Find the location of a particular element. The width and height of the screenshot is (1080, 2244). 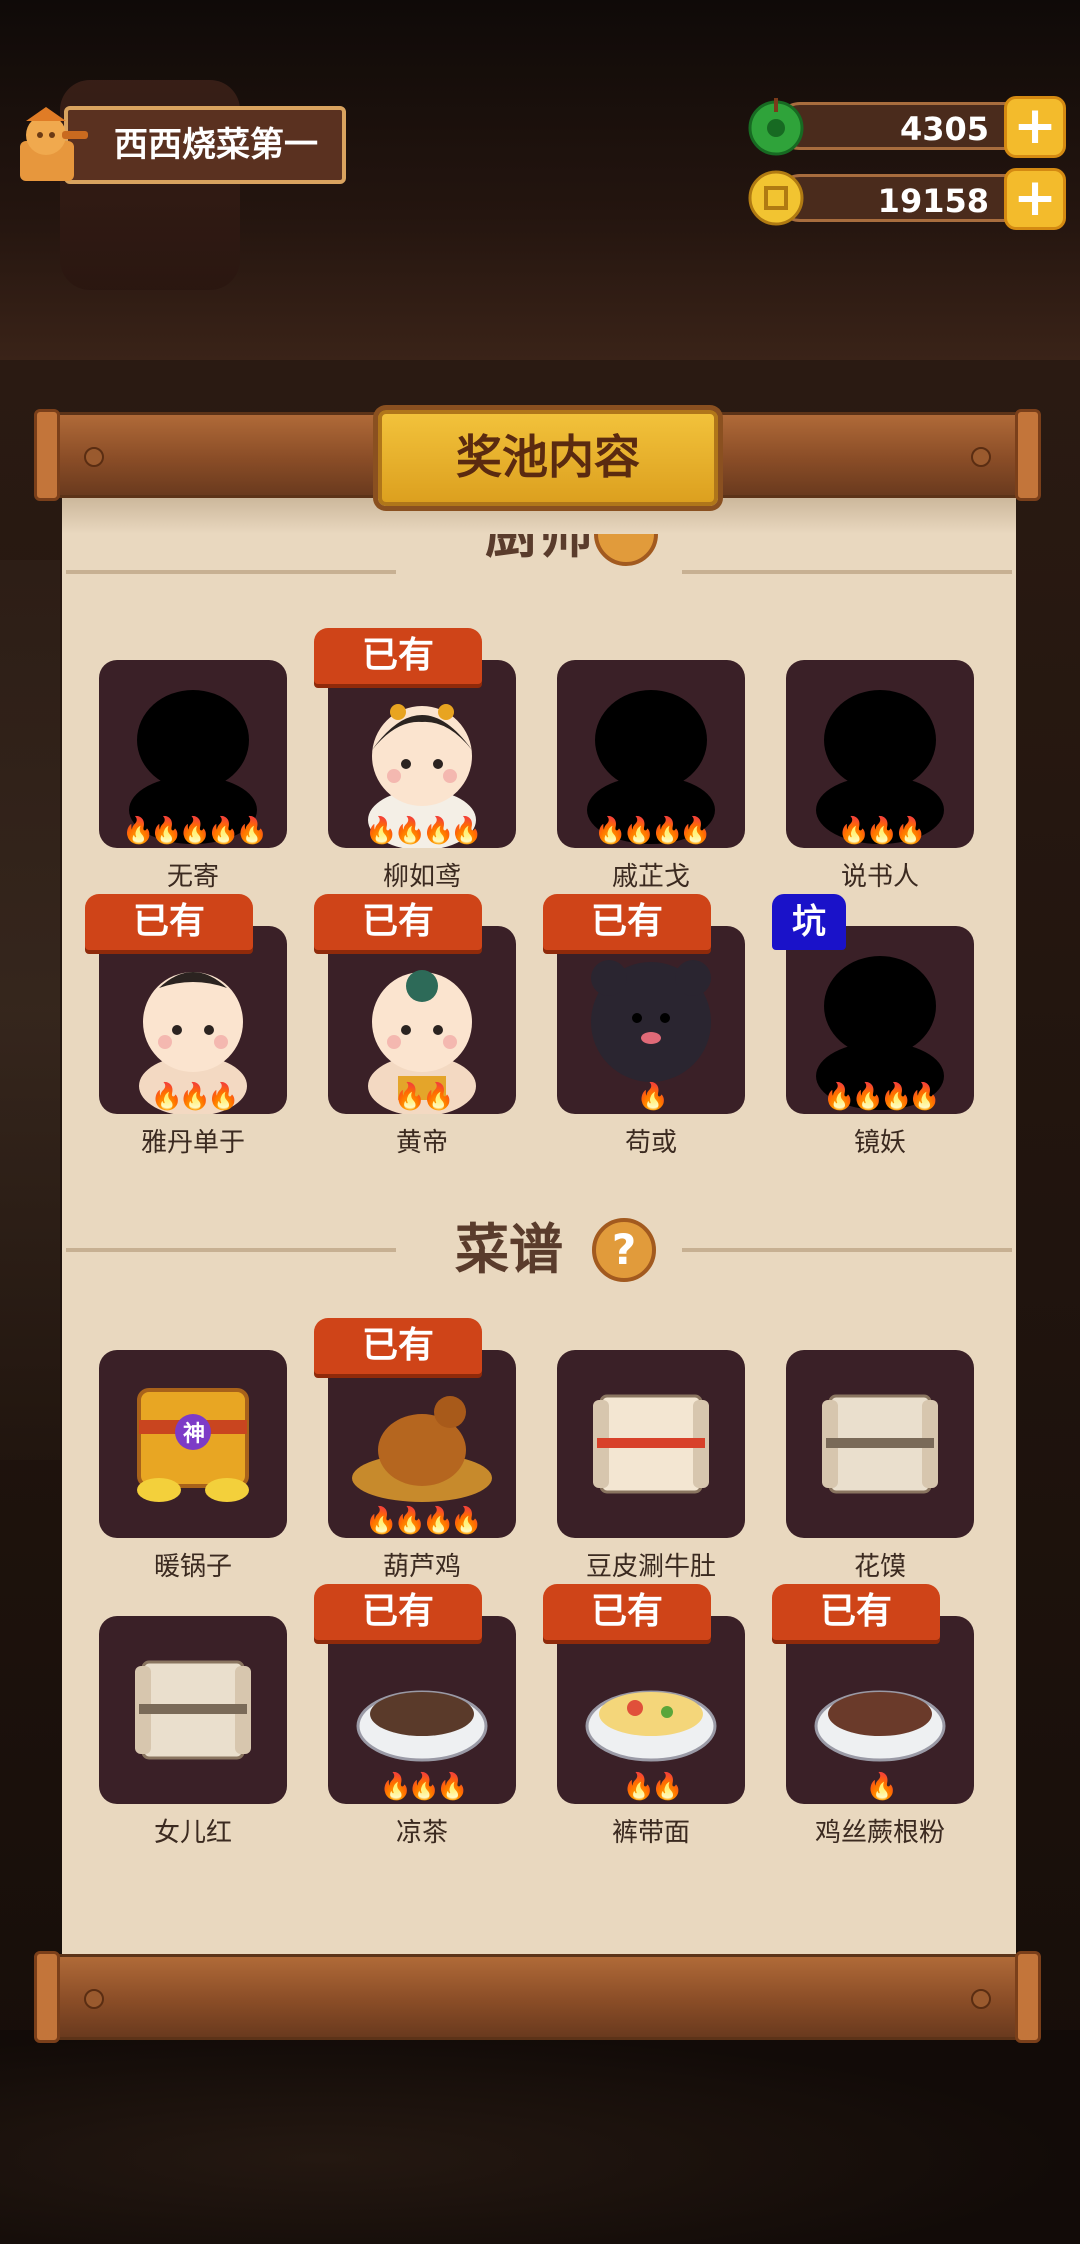

recipe-card: 🔥🔥🔥🔥 is located at coordinates (422, 1444).